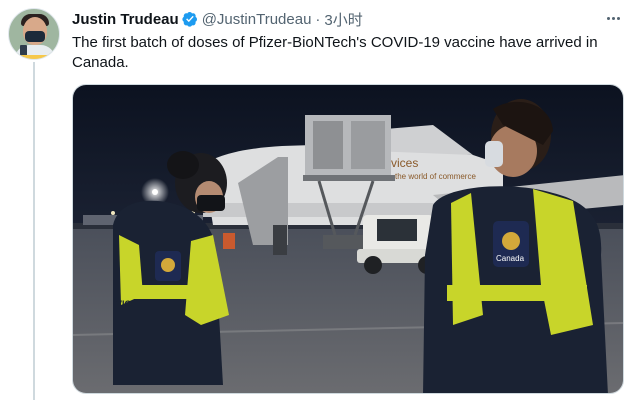  Describe the element at coordinates (343, 19) in the screenshot. I see `tweet-timestamp: 3小时` at that location.